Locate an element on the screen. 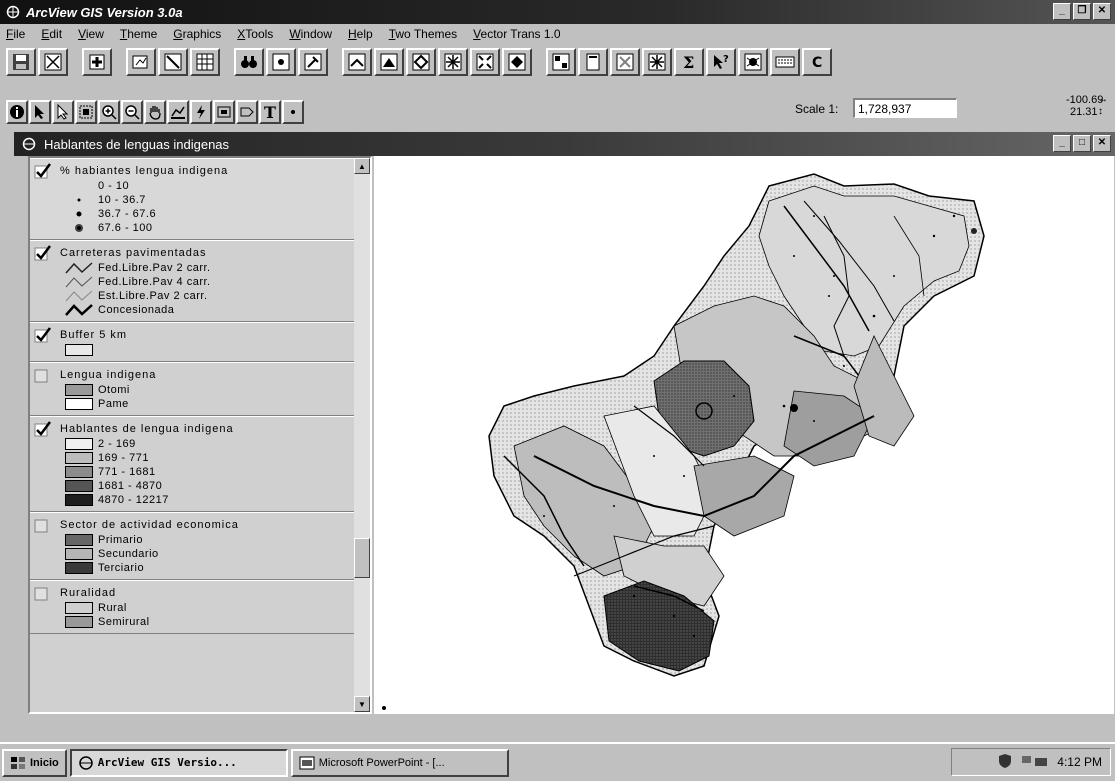 The width and height of the screenshot is (1115, 781). query-builder-button is located at coordinates (313, 62).